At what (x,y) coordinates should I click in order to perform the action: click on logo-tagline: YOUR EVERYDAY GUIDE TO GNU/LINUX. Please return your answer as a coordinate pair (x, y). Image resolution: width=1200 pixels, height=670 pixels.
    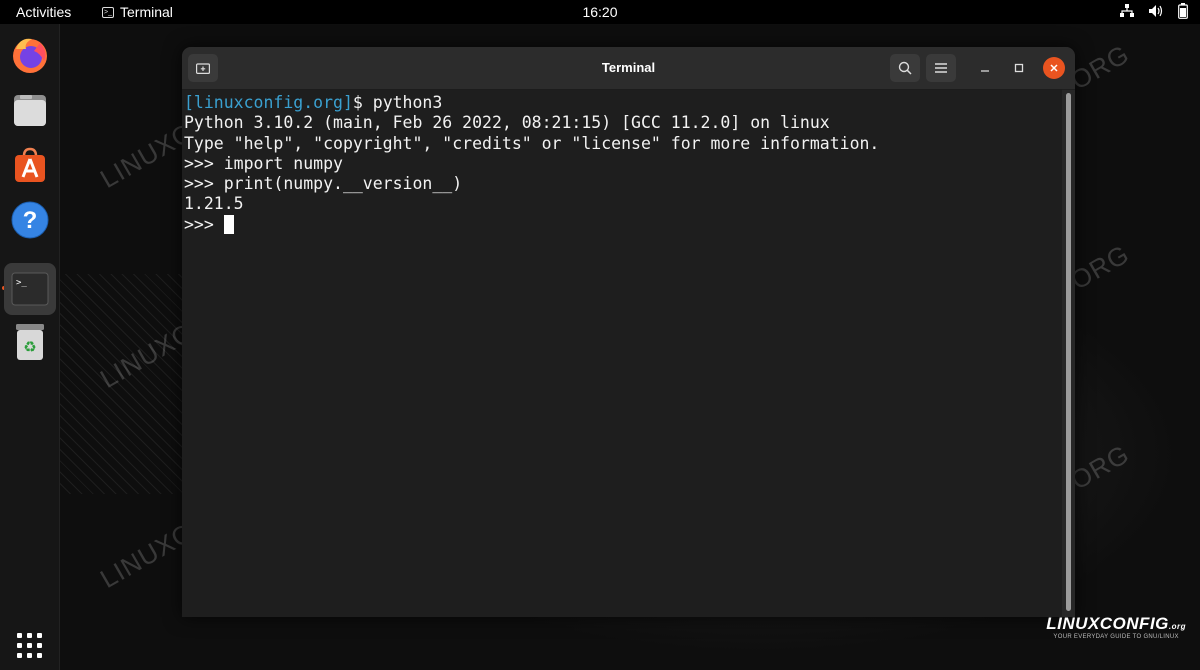
    Looking at the image, I should click on (1116, 637).